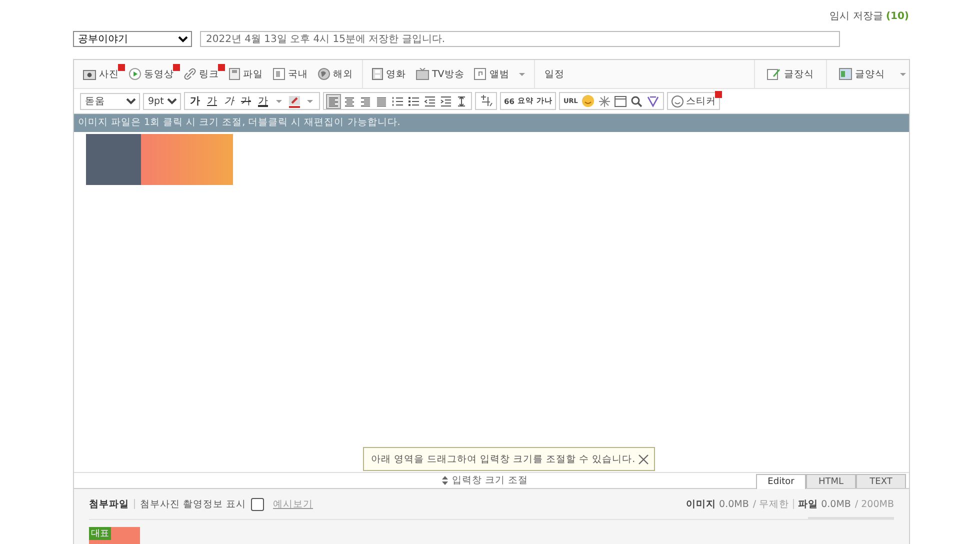 Image resolution: width=966 pixels, height=544 pixels. Describe the element at coordinates (377, 74) in the screenshot. I see `film-icon` at that location.